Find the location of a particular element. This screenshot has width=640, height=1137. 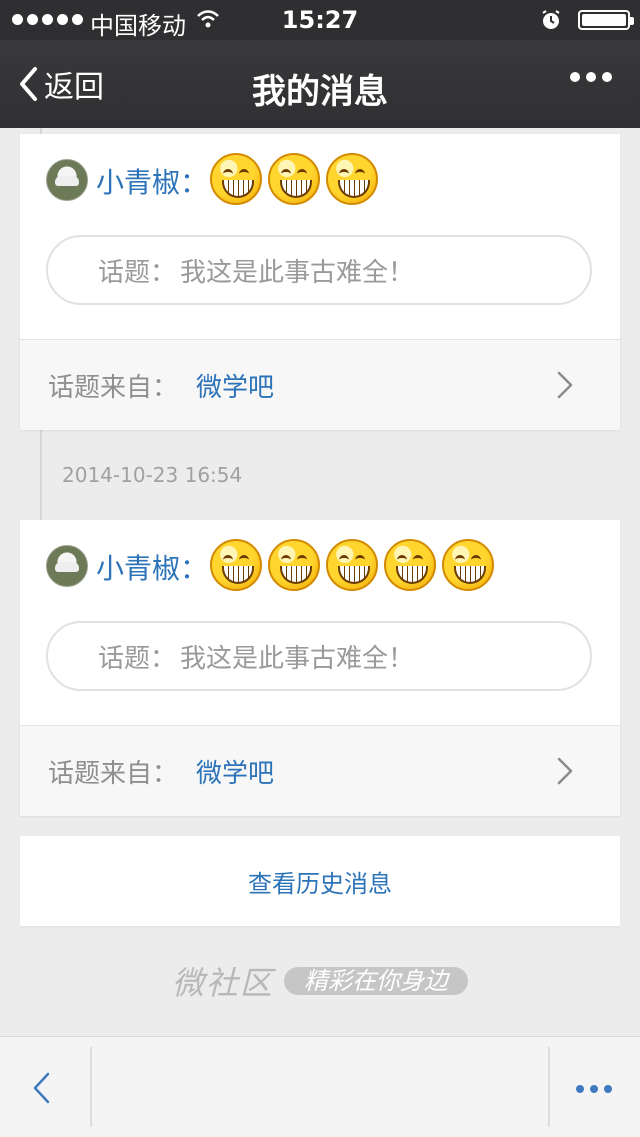

chevron-left-icon is located at coordinates (41, 1088).